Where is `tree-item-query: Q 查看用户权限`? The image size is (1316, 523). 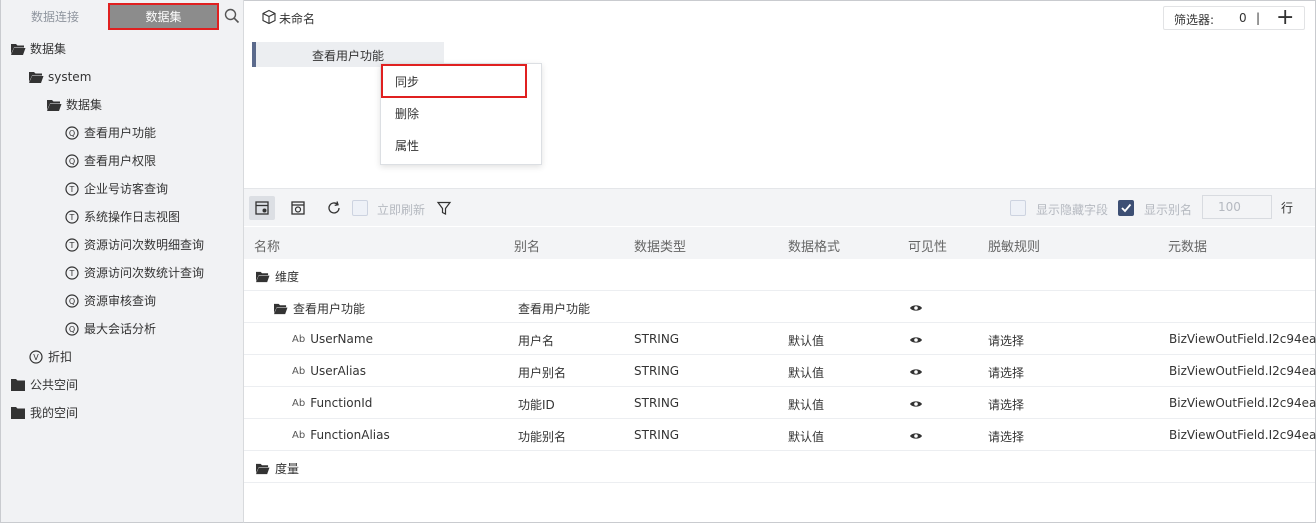
tree-item-query: Q 查看用户权限 is located at coordinates (110, 161).